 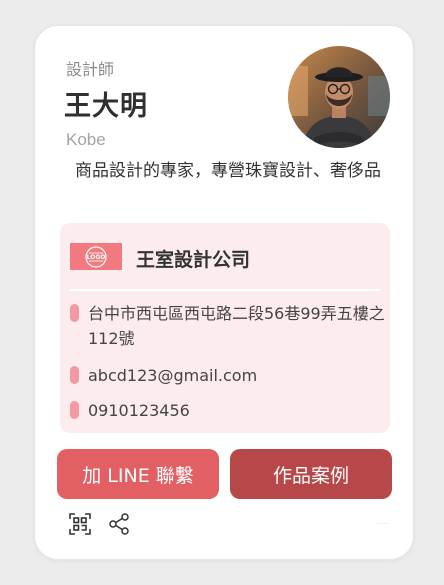 I want to click on qr-code-icon, so click(x=80, y=524).